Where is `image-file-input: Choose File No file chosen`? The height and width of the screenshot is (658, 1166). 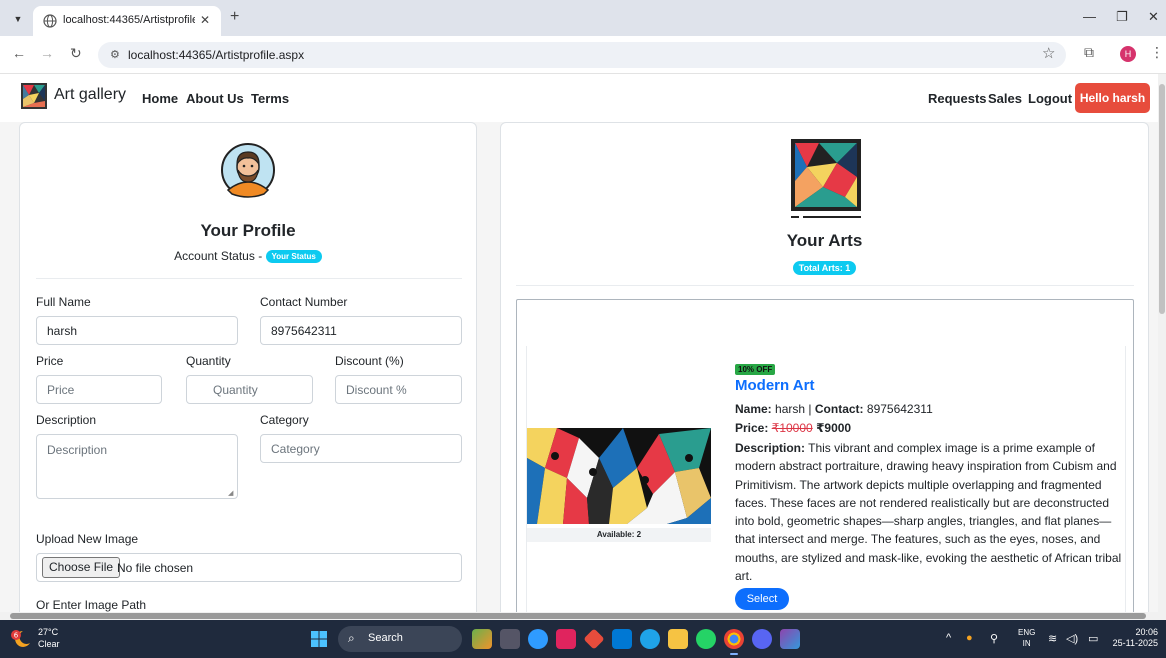
image-file-input: Choose File No file chosen is located at coordinates (249, 567).